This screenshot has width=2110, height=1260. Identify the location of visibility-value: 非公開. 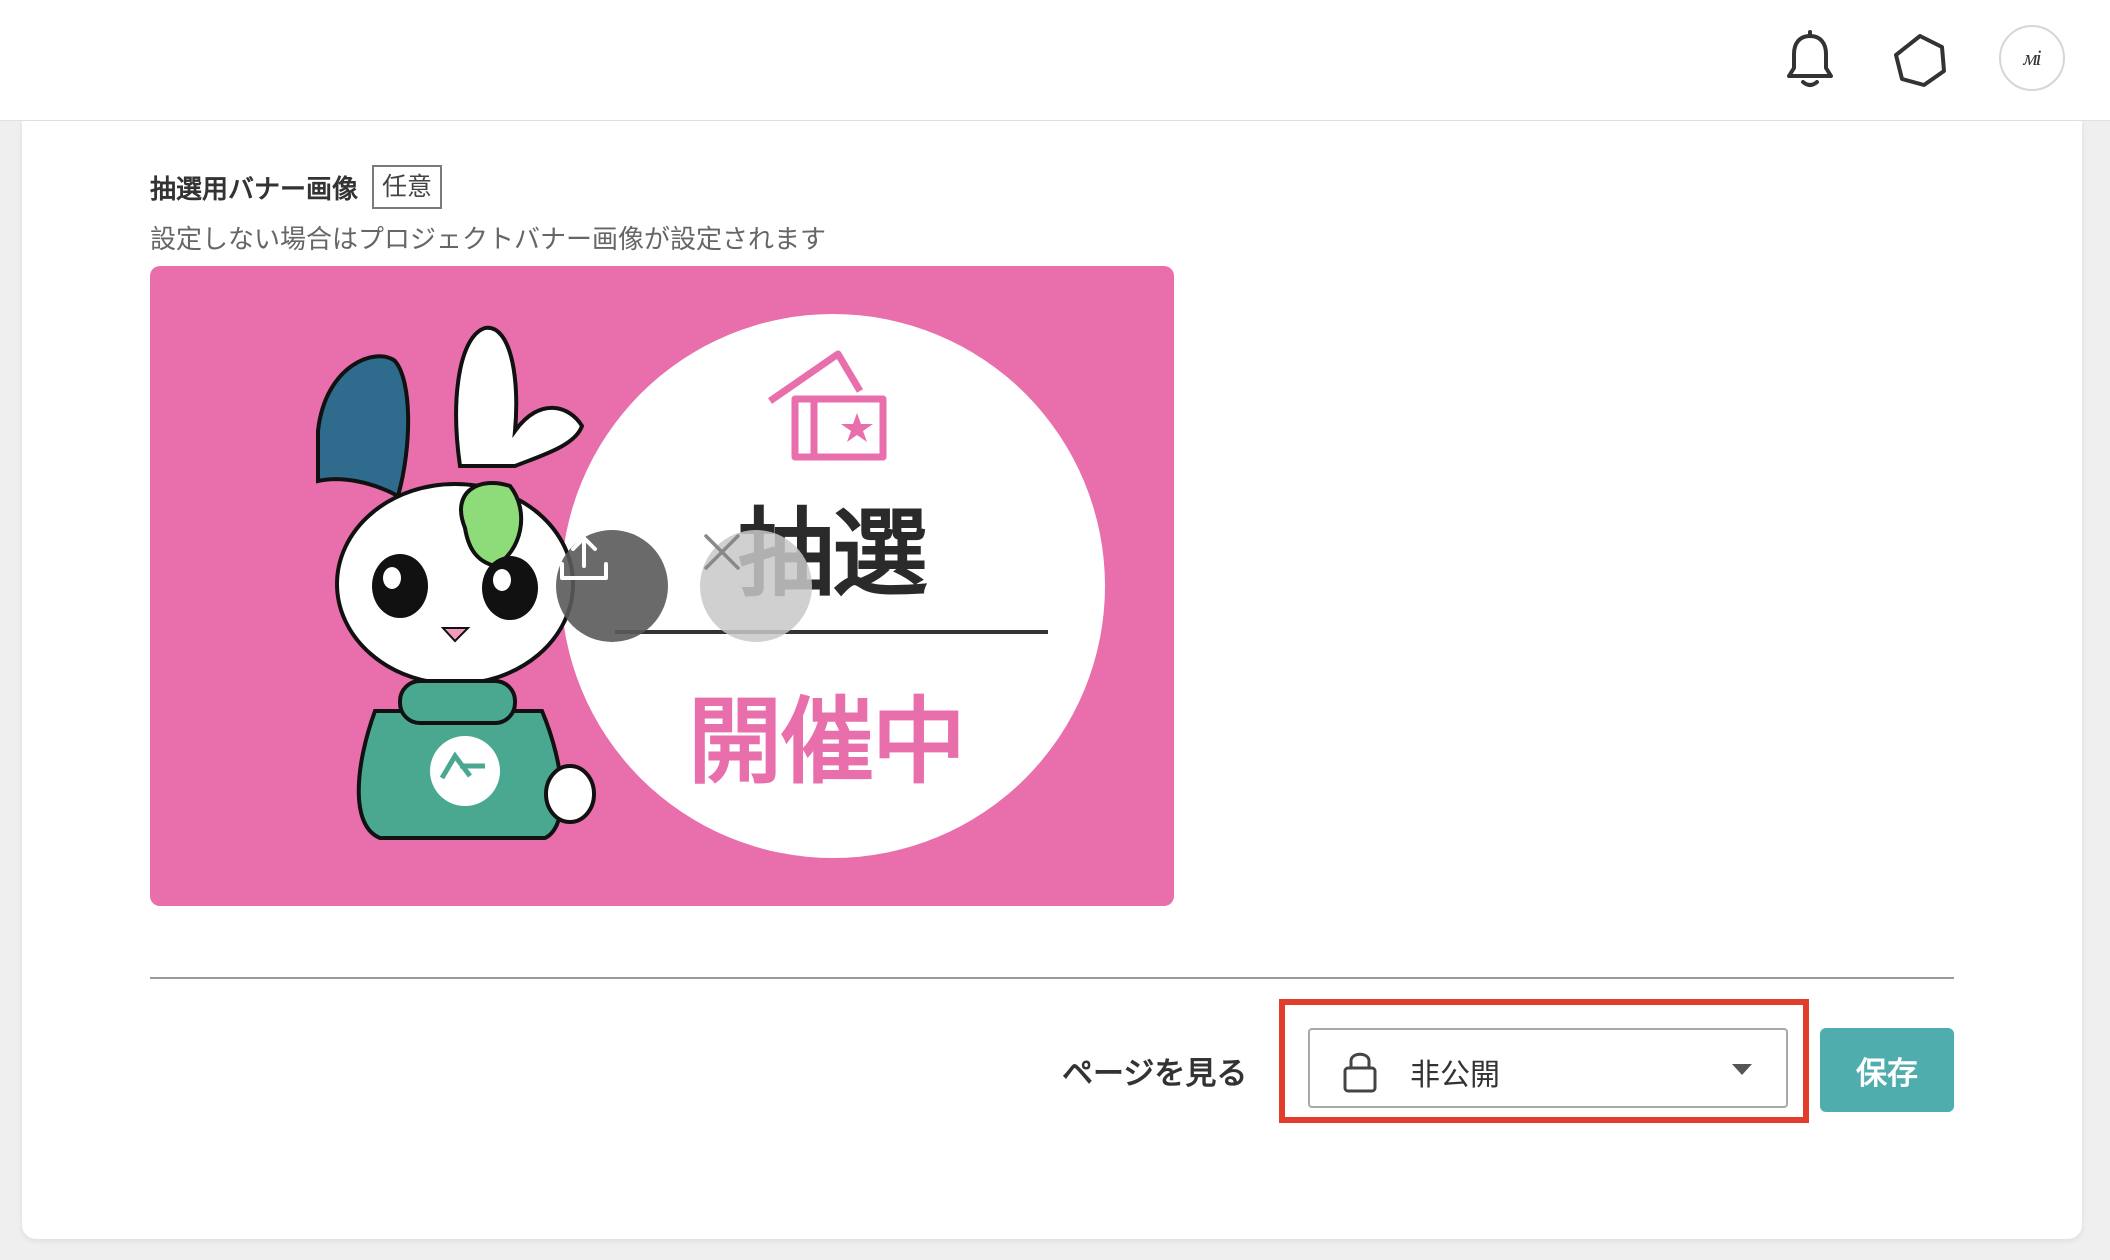
(1455, 1075).